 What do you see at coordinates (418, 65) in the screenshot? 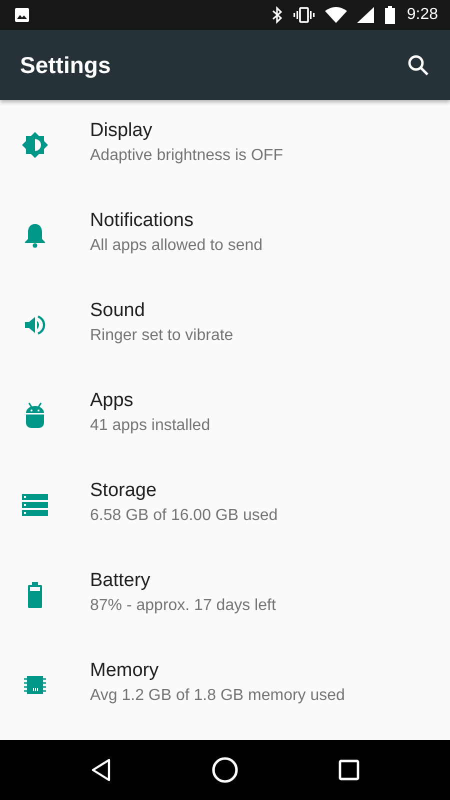
I see `search-icon` at bounding box center [418, 65].